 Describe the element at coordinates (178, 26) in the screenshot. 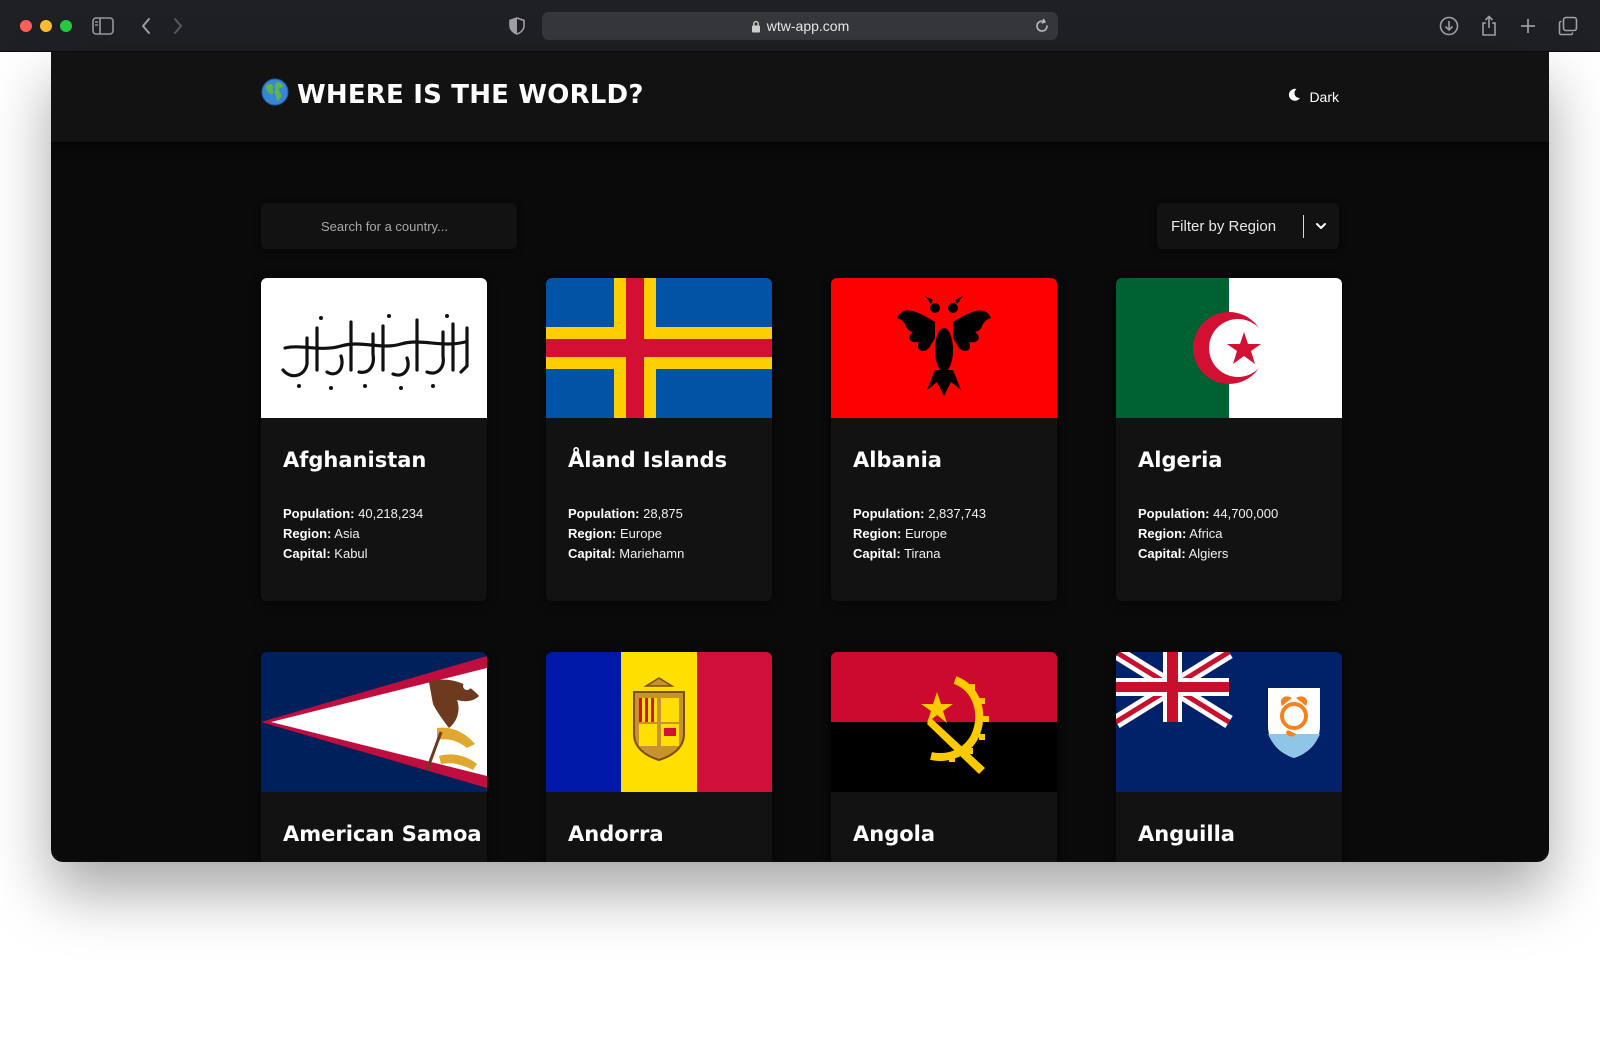

I see `forward-icon` at that location.